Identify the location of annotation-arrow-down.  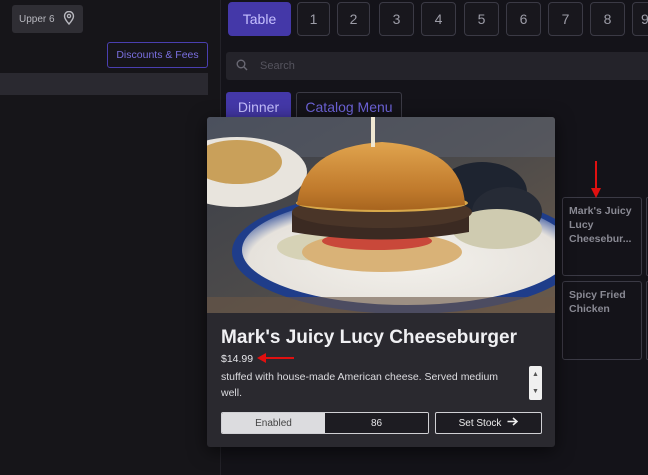
(596, 179).